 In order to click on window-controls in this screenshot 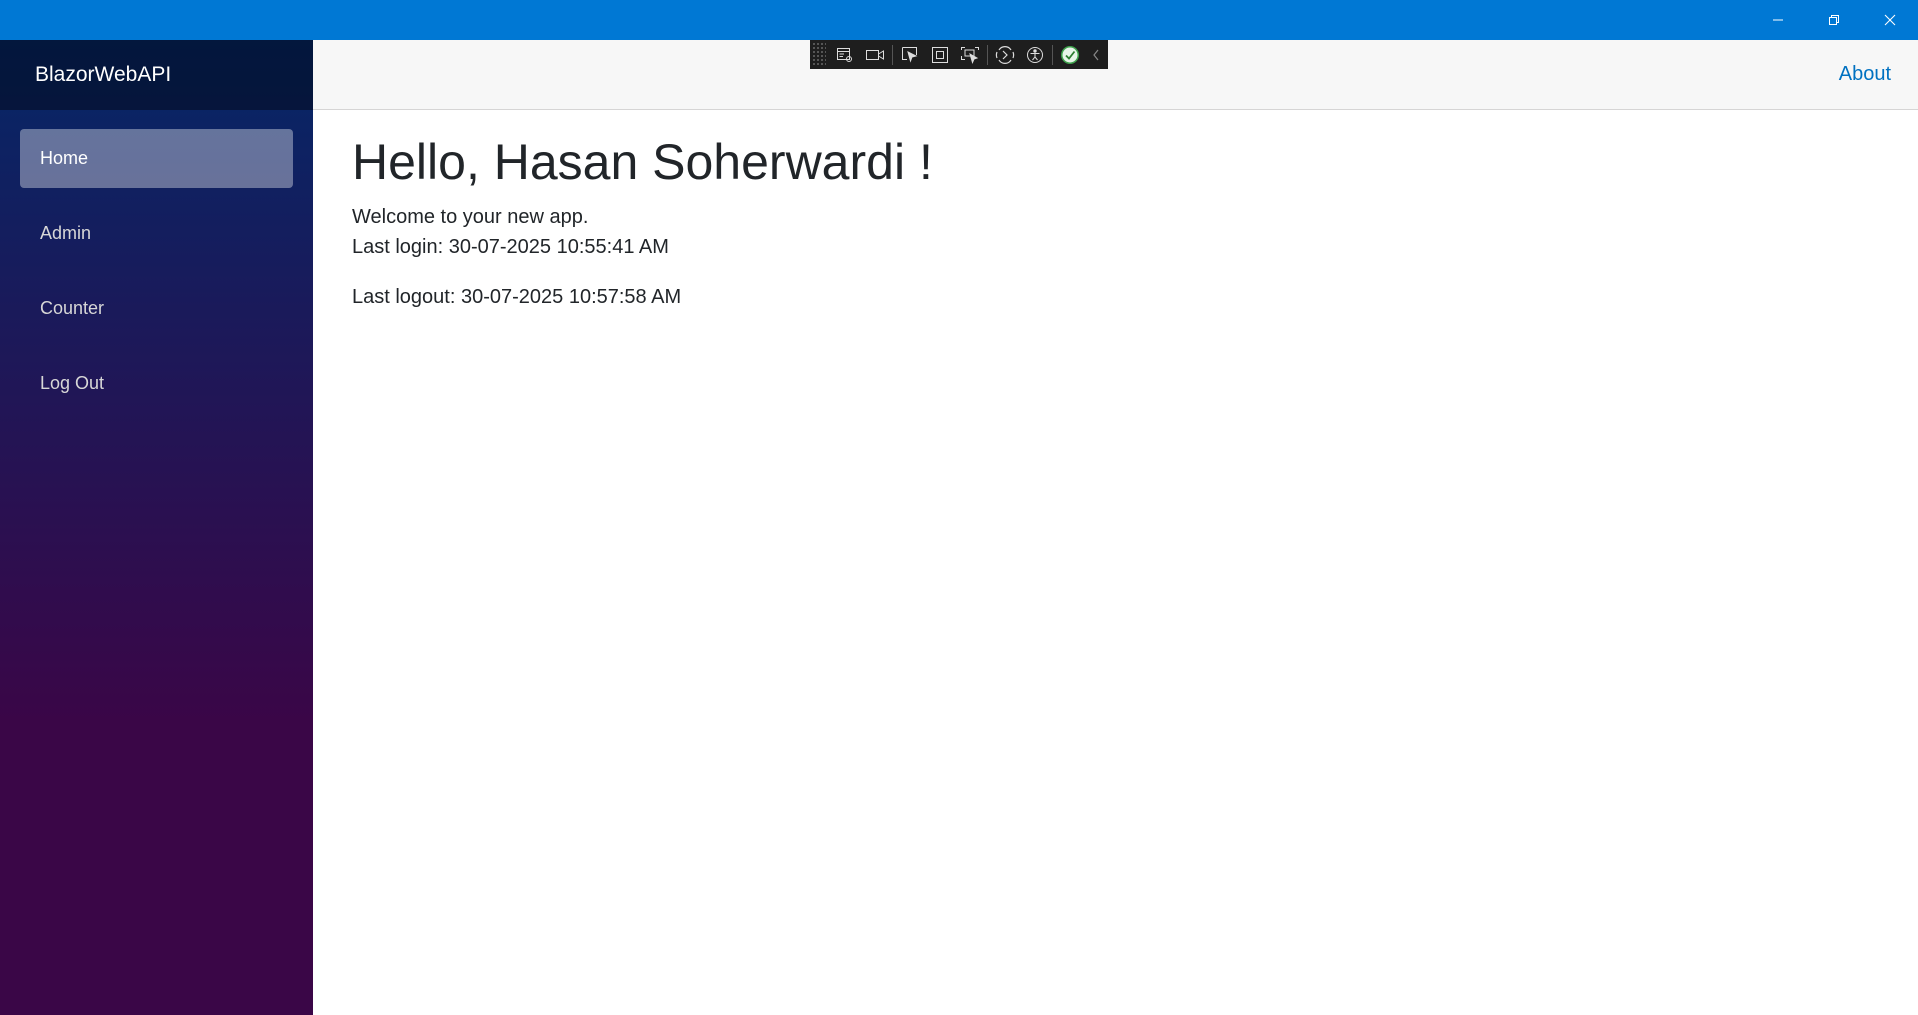, I will do `click(1834, 20)`.